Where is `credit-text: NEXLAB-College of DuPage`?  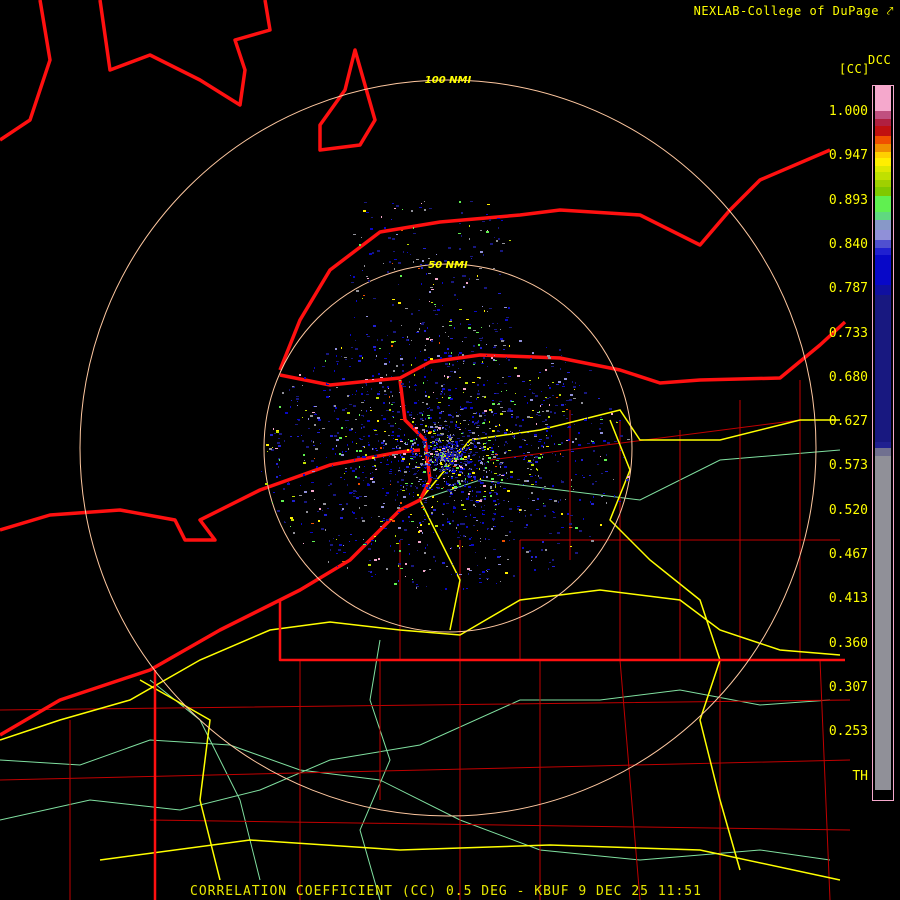 credit-text: NEXLAB-College of DuPage is located at coordinates (786, 11).